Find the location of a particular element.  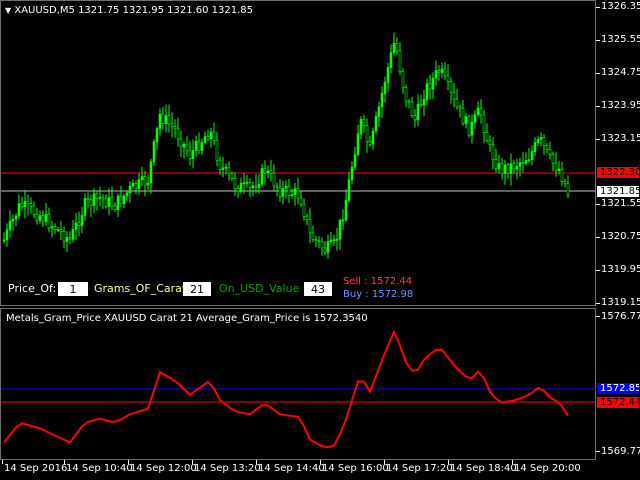

time-axis-label: 14 Sep 20:00 is located at coordinates (547, 468).